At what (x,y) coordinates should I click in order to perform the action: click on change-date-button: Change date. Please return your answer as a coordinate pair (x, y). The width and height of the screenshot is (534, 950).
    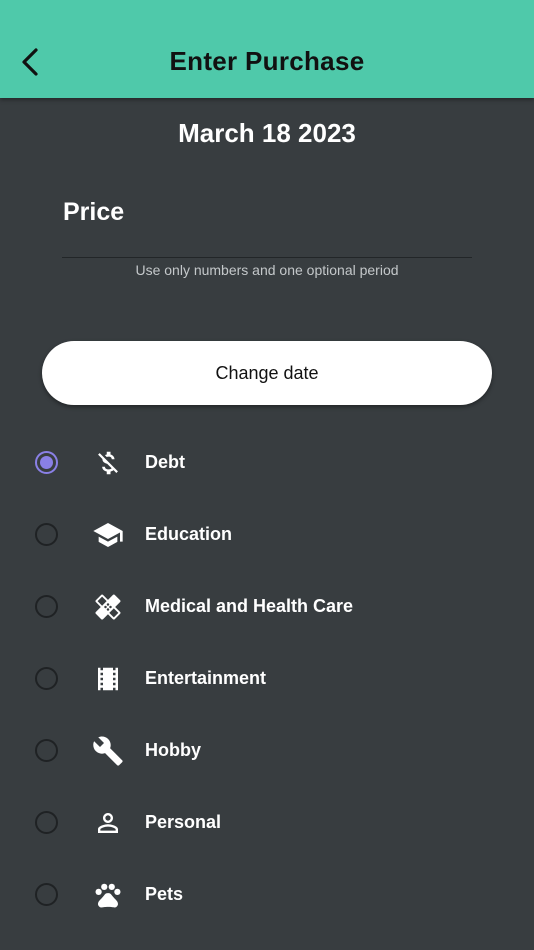
    Looking at the image, I should click on (267, 373).